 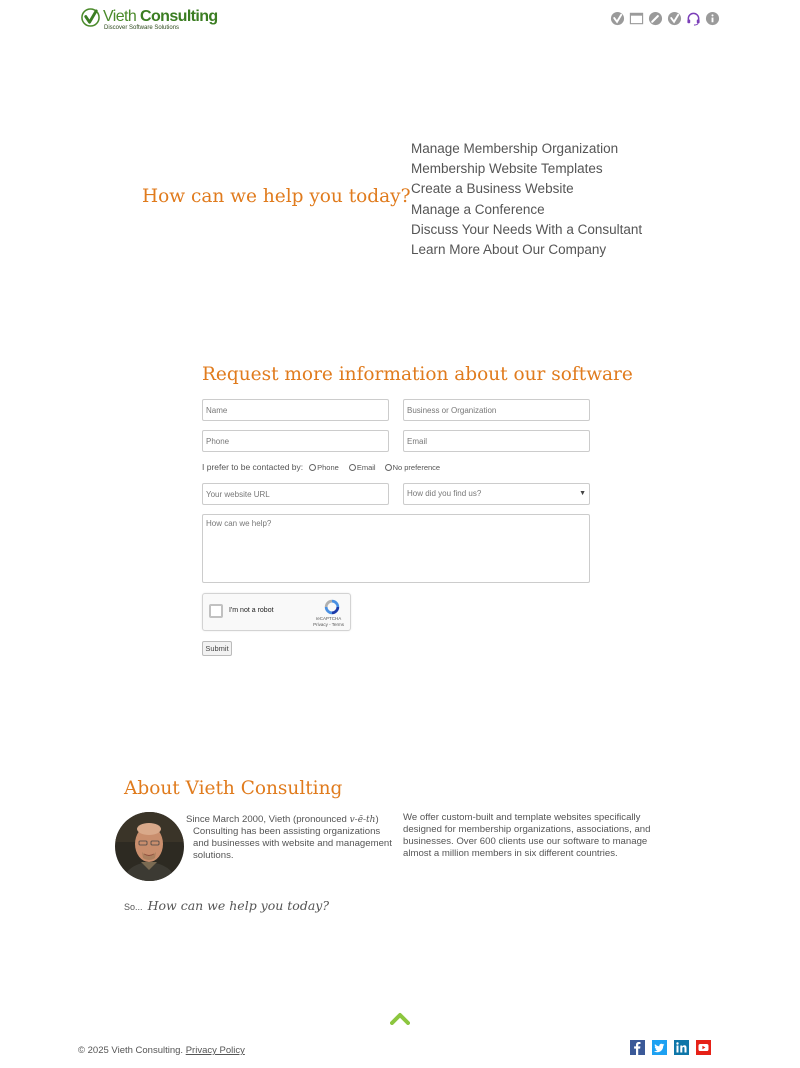 What do you see at coordinates (142, 28) in the screenshot?
I see `brand-tagline: Discover Software Solutions` at bounding box center [142, 28].